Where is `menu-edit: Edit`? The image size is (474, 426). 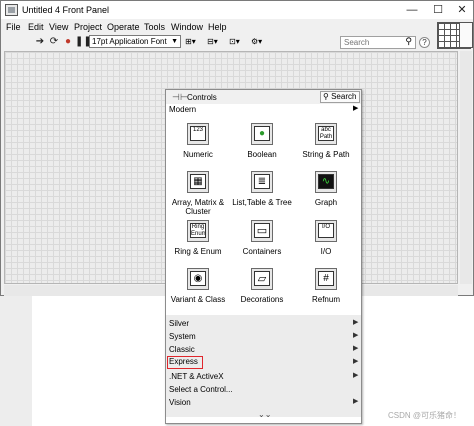 menu-edit: Edit is located at coordinates (36, 27).